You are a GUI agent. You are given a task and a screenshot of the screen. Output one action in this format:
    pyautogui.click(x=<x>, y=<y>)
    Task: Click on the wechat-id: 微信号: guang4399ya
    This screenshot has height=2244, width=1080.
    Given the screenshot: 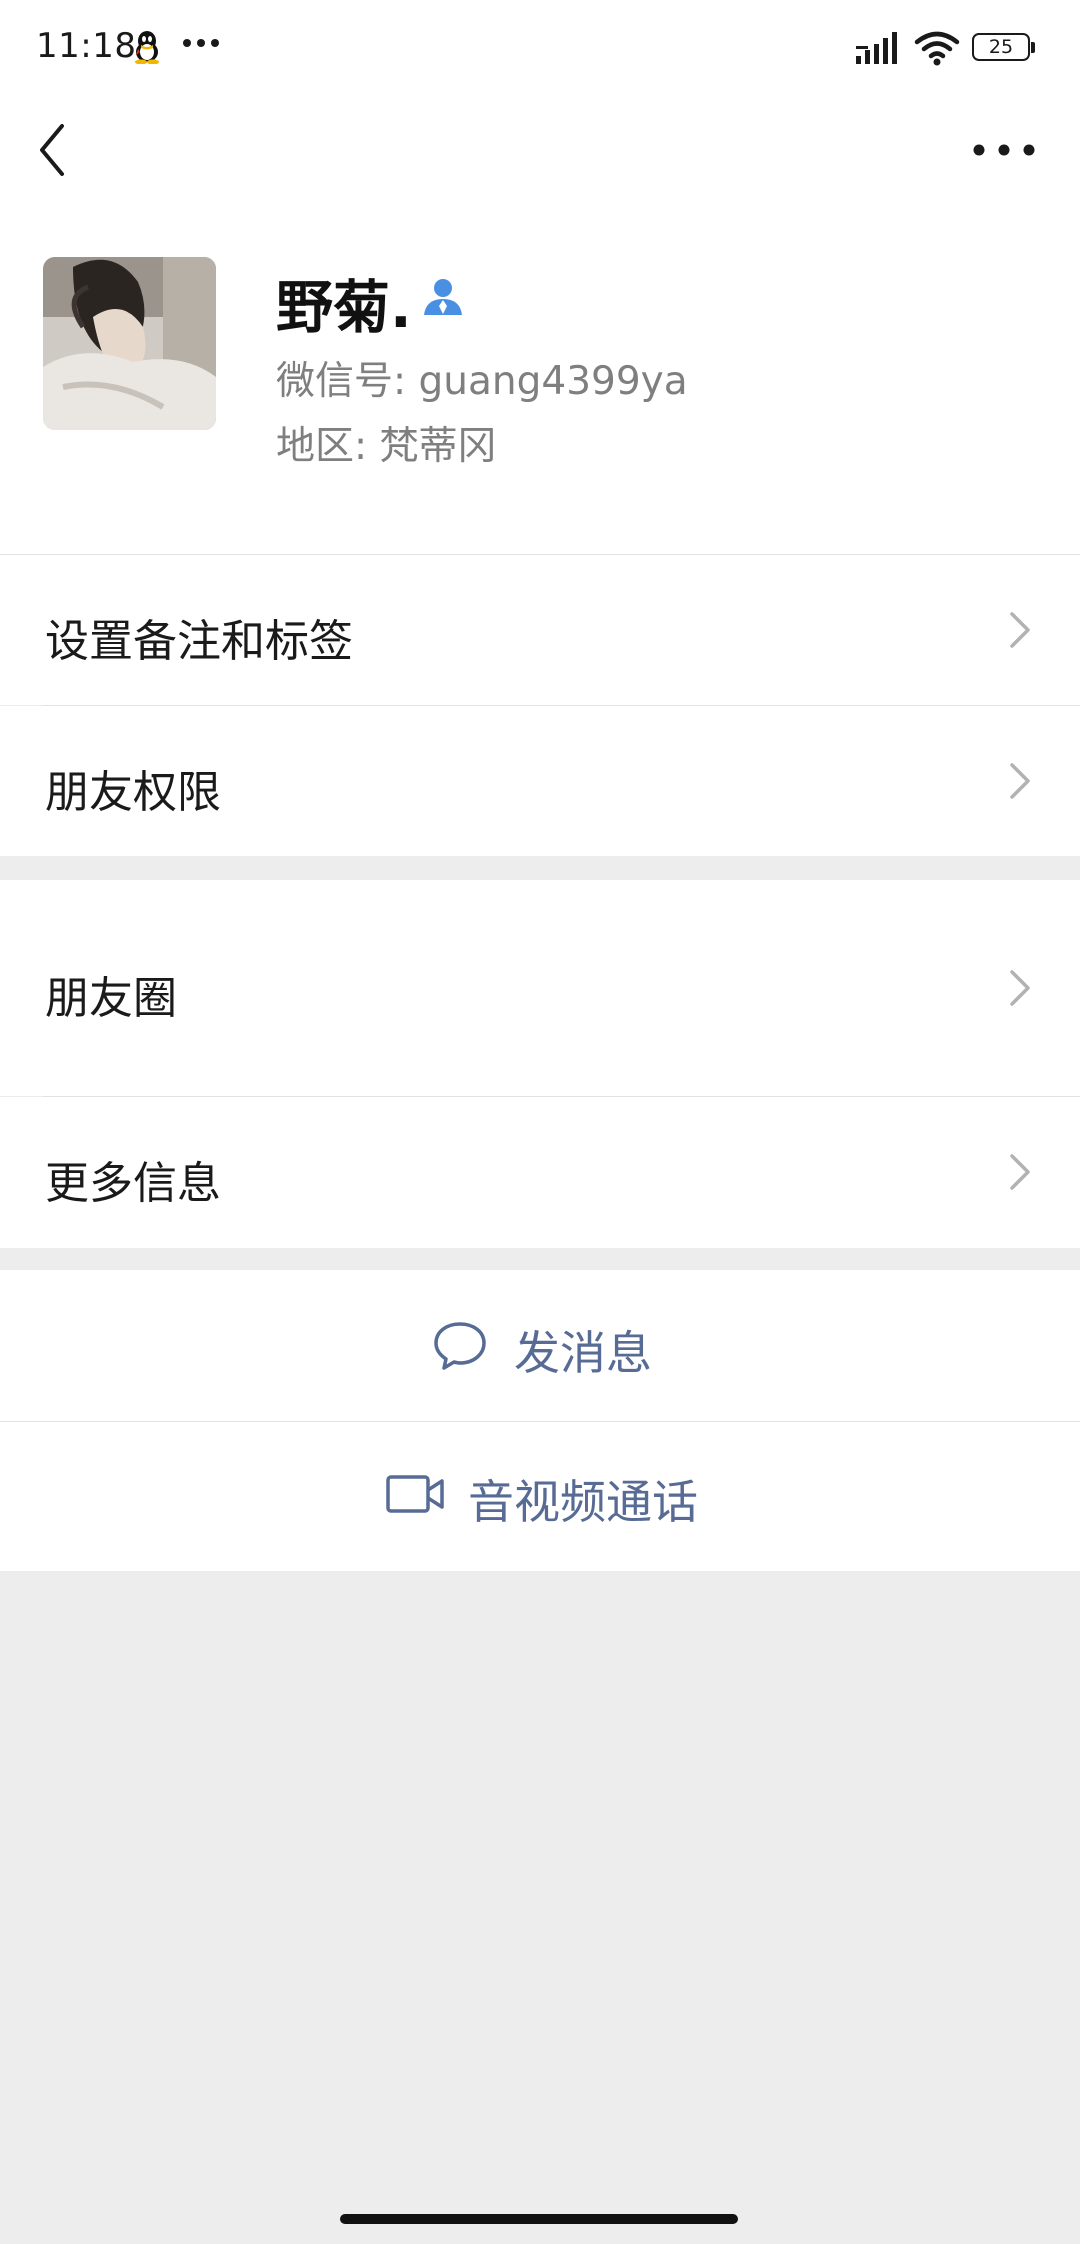 What is the action you would take?
    pyautogui.click(x=482, y=378)
    